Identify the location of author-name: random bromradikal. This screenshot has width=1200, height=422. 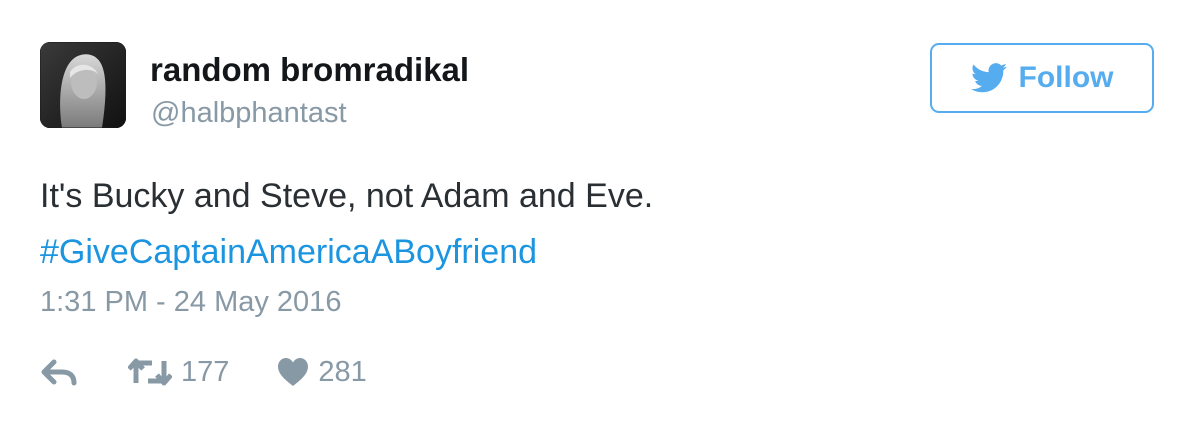
(309, 70).